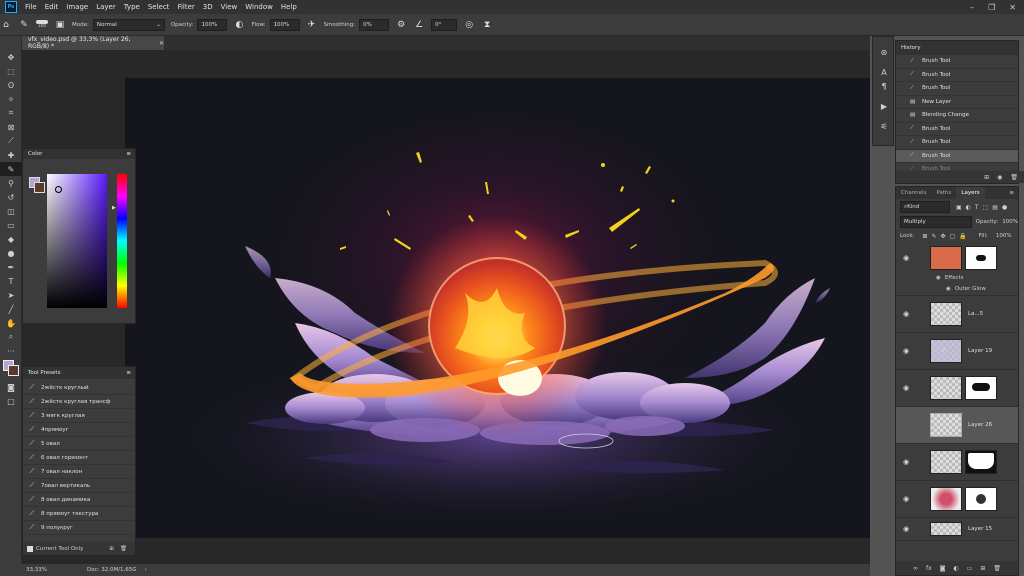  Describe the element at coordinates (185, 7) in the screenshot. I see `menu-filter: Filter` at that location.